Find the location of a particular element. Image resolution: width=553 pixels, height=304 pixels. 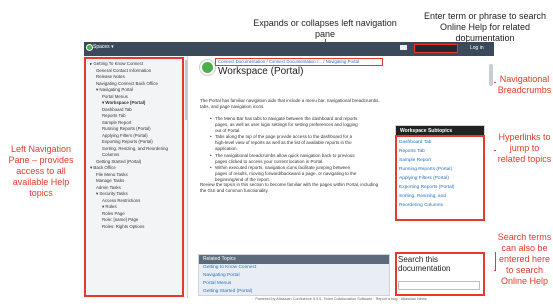

related-topic-link: Getting to Know Connect is located at coordinates (294, 268).